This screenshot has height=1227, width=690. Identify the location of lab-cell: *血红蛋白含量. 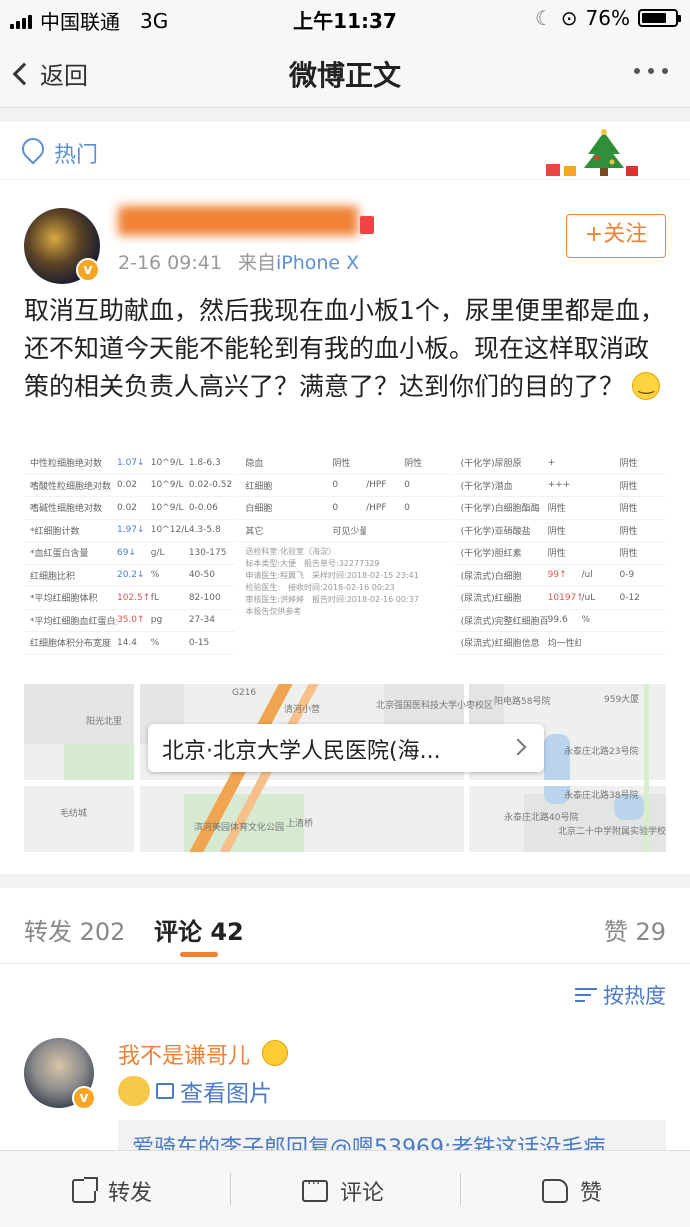
(59, 554).